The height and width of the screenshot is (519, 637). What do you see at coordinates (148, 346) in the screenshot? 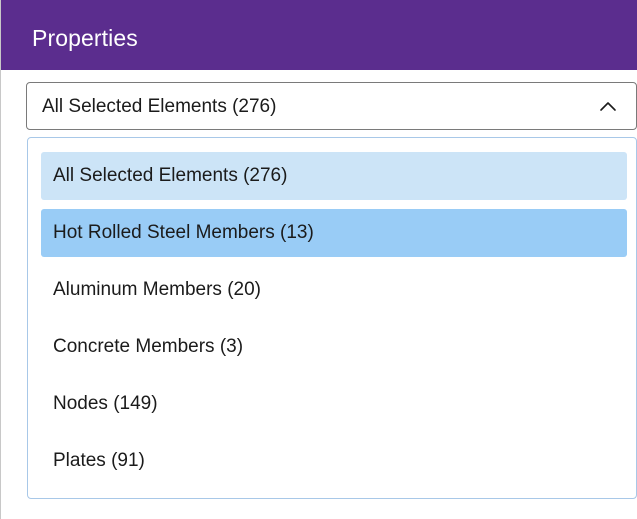
I see `option-label: Concrete Members (3)` at bounding box center [148, 346].